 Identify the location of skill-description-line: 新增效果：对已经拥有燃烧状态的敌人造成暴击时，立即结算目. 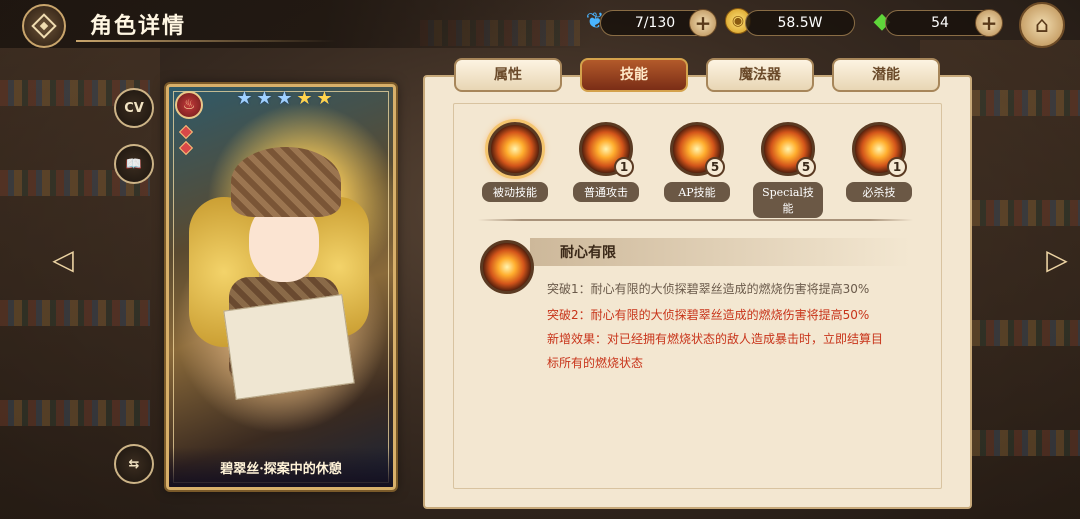
(715, 339).